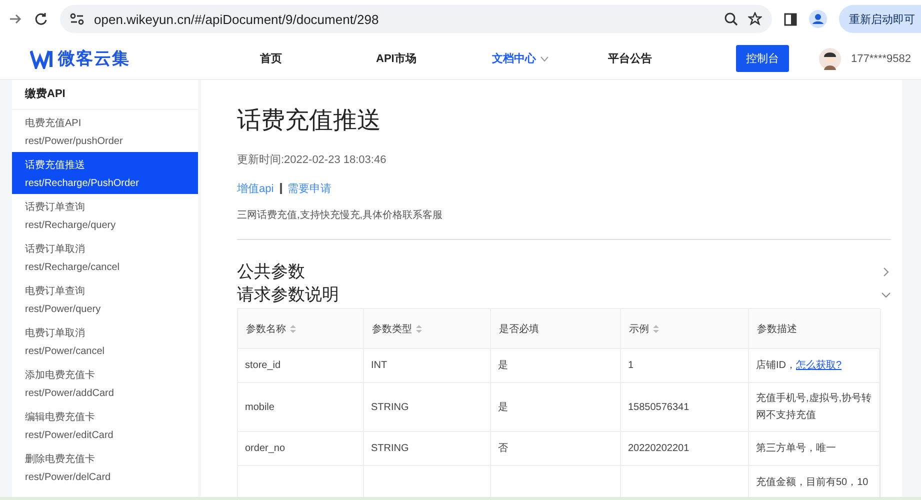 The height and width of the screenshot is (500, 921). I want to click on sidebar-item: 编辑电费充值卡 rest/Power/editCard, so click(105, 425).